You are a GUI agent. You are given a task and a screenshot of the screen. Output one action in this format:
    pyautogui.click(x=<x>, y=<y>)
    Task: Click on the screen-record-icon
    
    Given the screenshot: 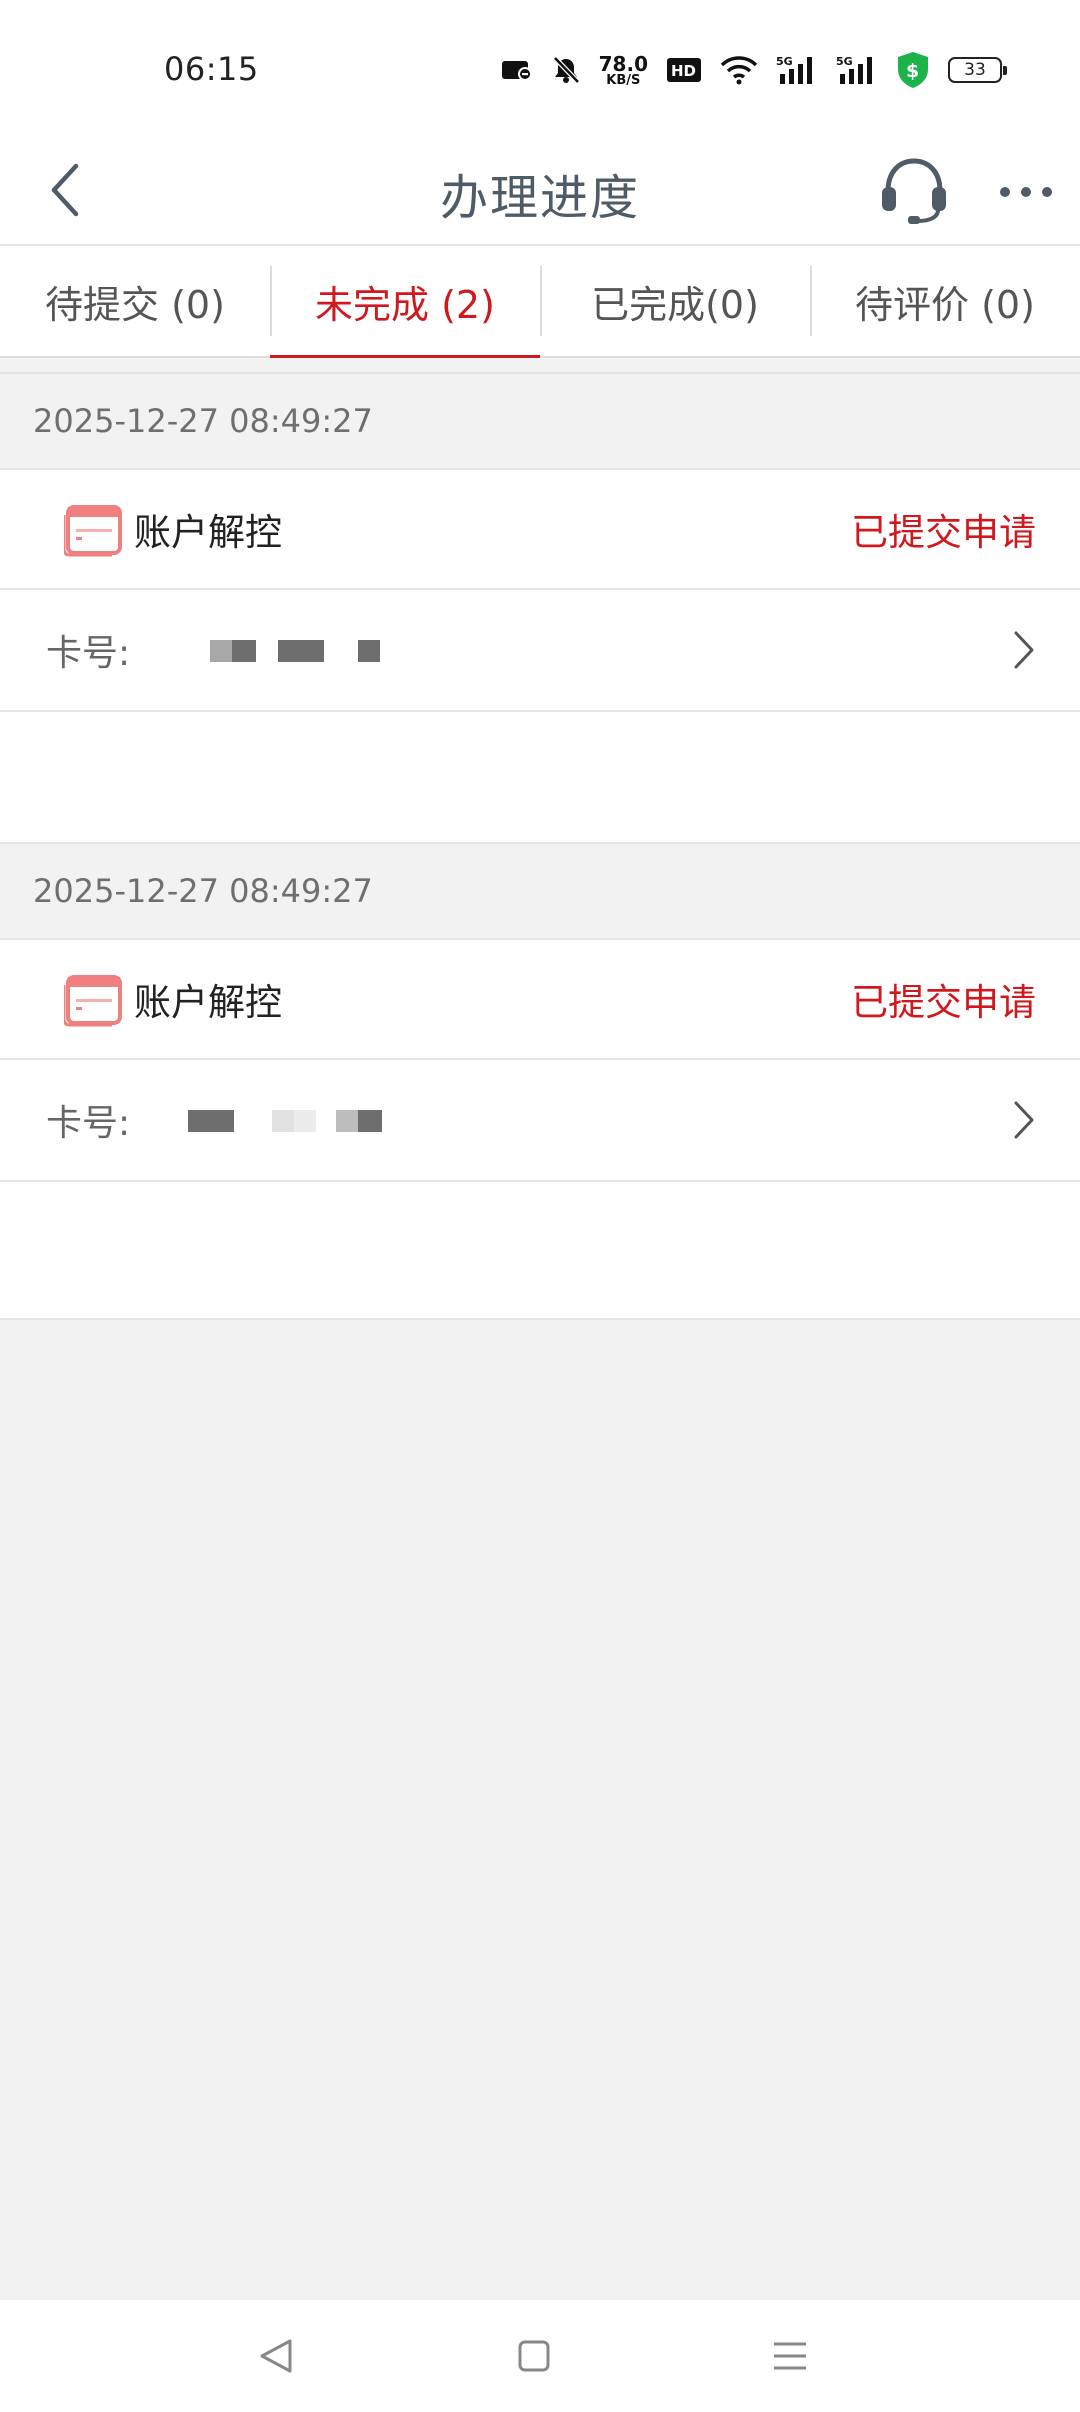 What is the action you would take?
    pyautogui.click(x=517, y=70)
    